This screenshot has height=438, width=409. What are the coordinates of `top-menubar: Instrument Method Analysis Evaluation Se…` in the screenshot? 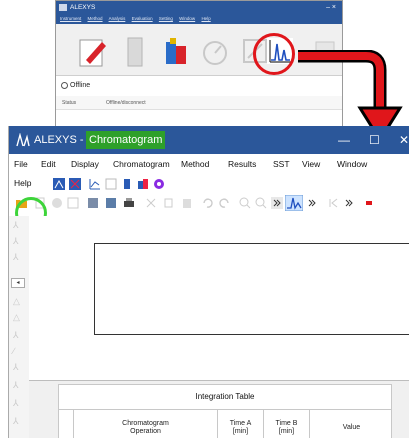 It's located at (199, 19).